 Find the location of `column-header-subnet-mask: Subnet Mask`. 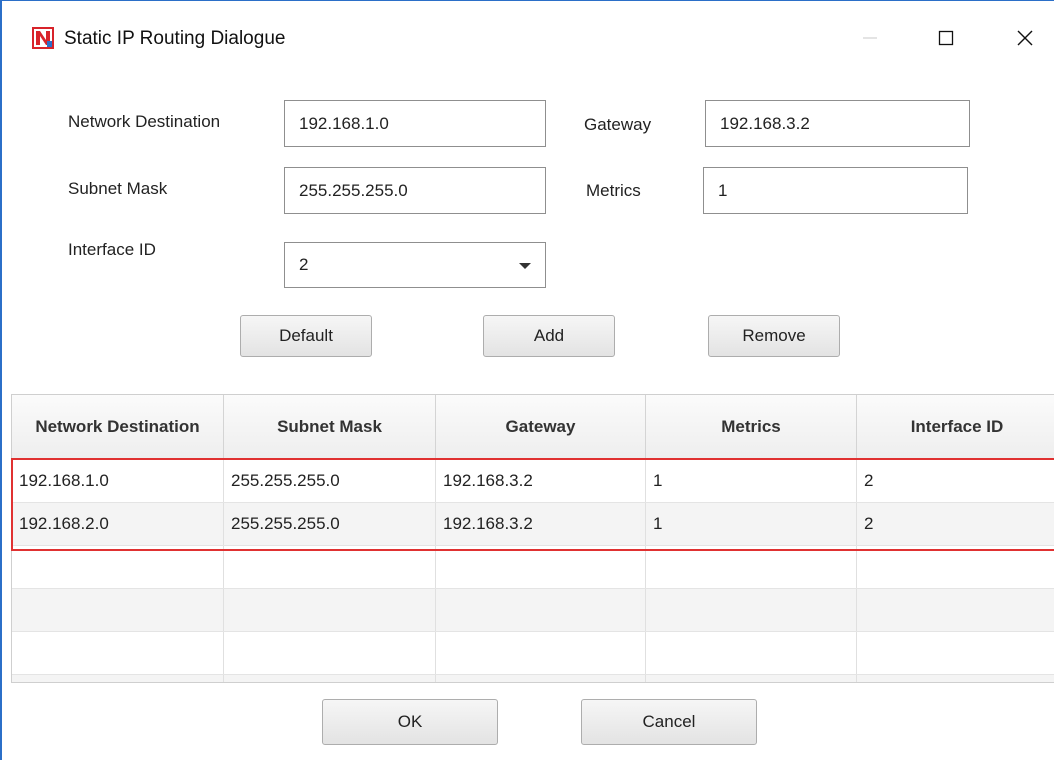

column-header-subnet-mask: Subnet Mask is located at coordinates (330, 427).